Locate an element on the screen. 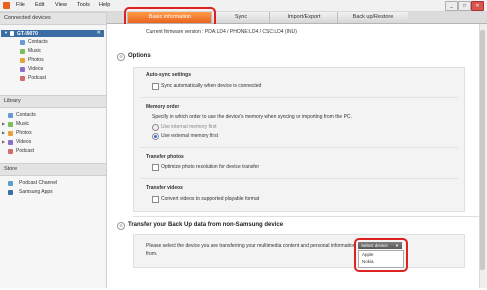  connected-devices-title: Connected devices is located at coordinates (27, 18).